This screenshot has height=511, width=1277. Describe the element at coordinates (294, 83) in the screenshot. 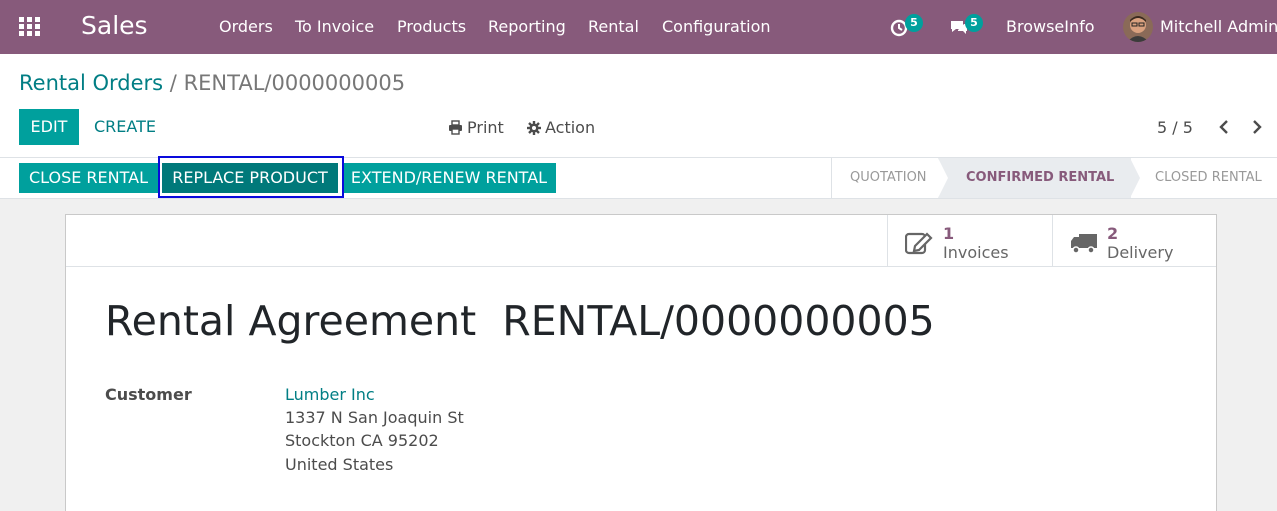

I see `breadcrumb-current: RENTAL/0000000005` at that location.